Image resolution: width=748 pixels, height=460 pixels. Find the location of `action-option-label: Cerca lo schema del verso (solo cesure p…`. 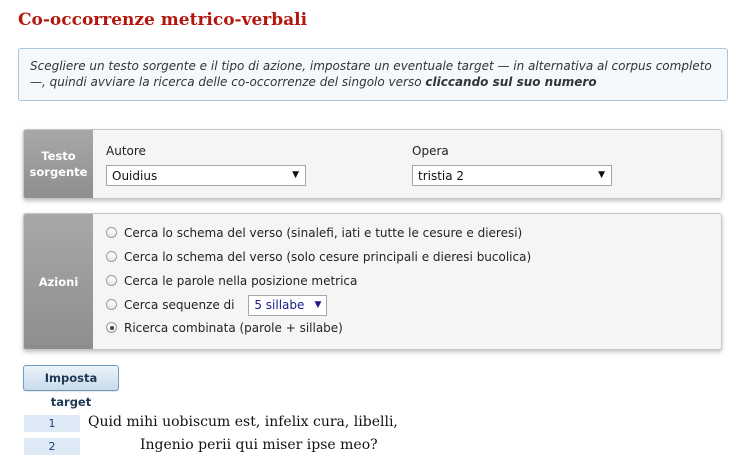

action-option-label: Cerca lo schema del verso (solo cesure p… is located at coordinates (328, 257).